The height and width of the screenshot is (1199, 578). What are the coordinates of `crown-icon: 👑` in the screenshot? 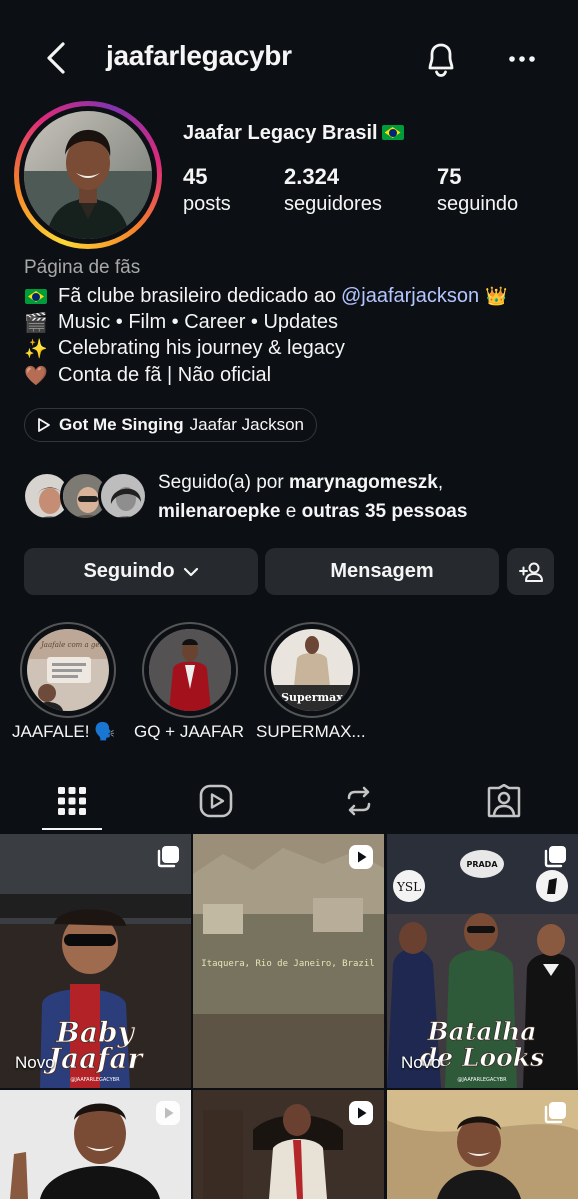 It's located at (496, 296).